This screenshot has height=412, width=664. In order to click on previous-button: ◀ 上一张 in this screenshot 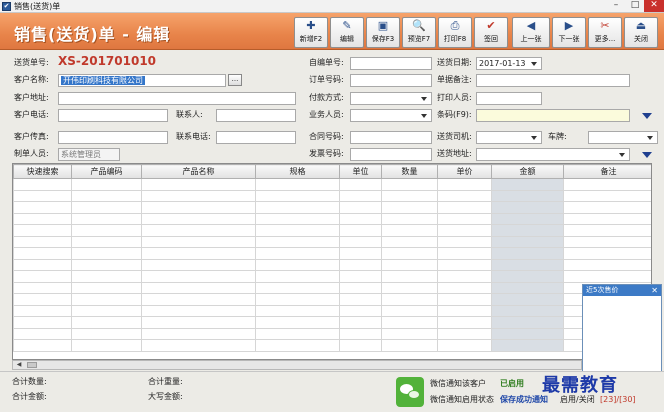, I will do `click(531, 32)`.